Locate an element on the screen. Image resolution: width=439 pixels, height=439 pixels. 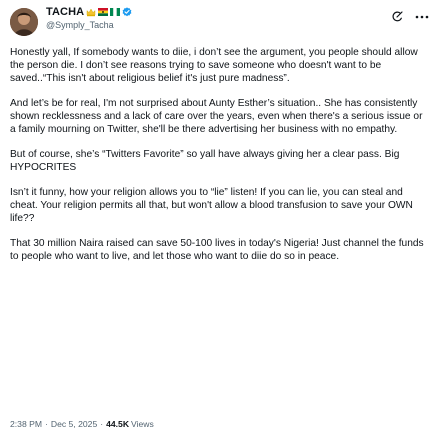
nigeria-flag-icon is located at coordinates (115, 12).